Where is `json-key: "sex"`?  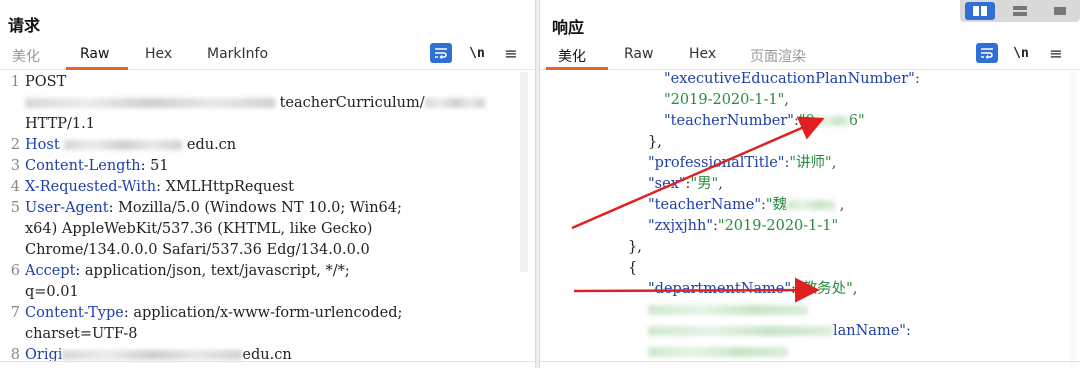
json-key: "sex" is located at coordinates (667, 184).